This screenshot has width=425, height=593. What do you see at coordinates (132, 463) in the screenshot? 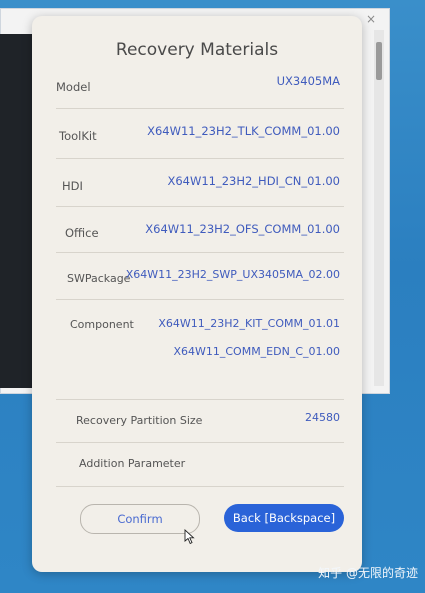
I see `addition-parameter-label: Addition Parameter` at bounding box center [132, 463].